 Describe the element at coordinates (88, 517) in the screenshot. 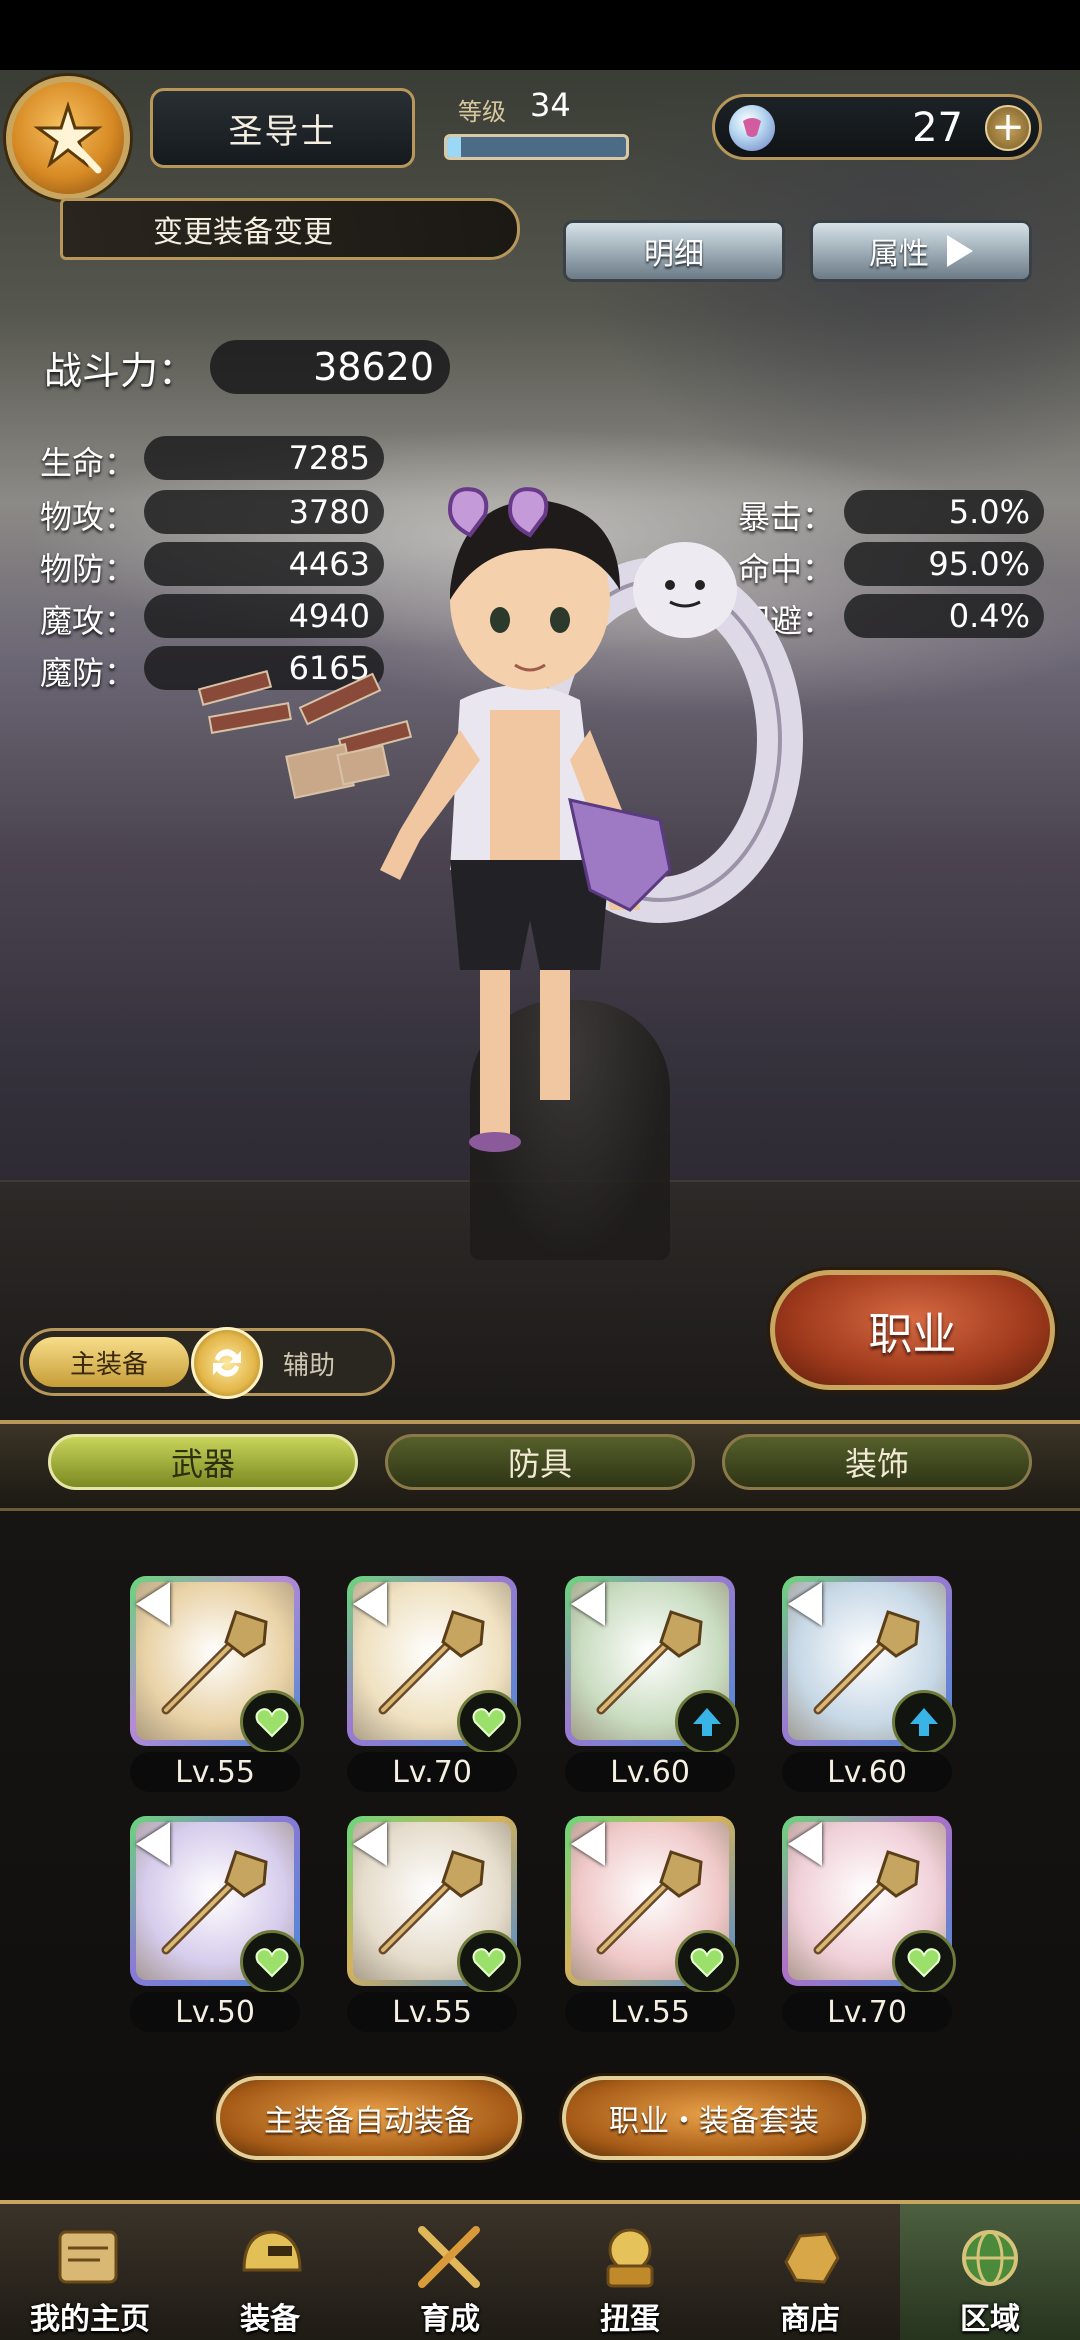

I see `stat-label: 物攻：` at that location.